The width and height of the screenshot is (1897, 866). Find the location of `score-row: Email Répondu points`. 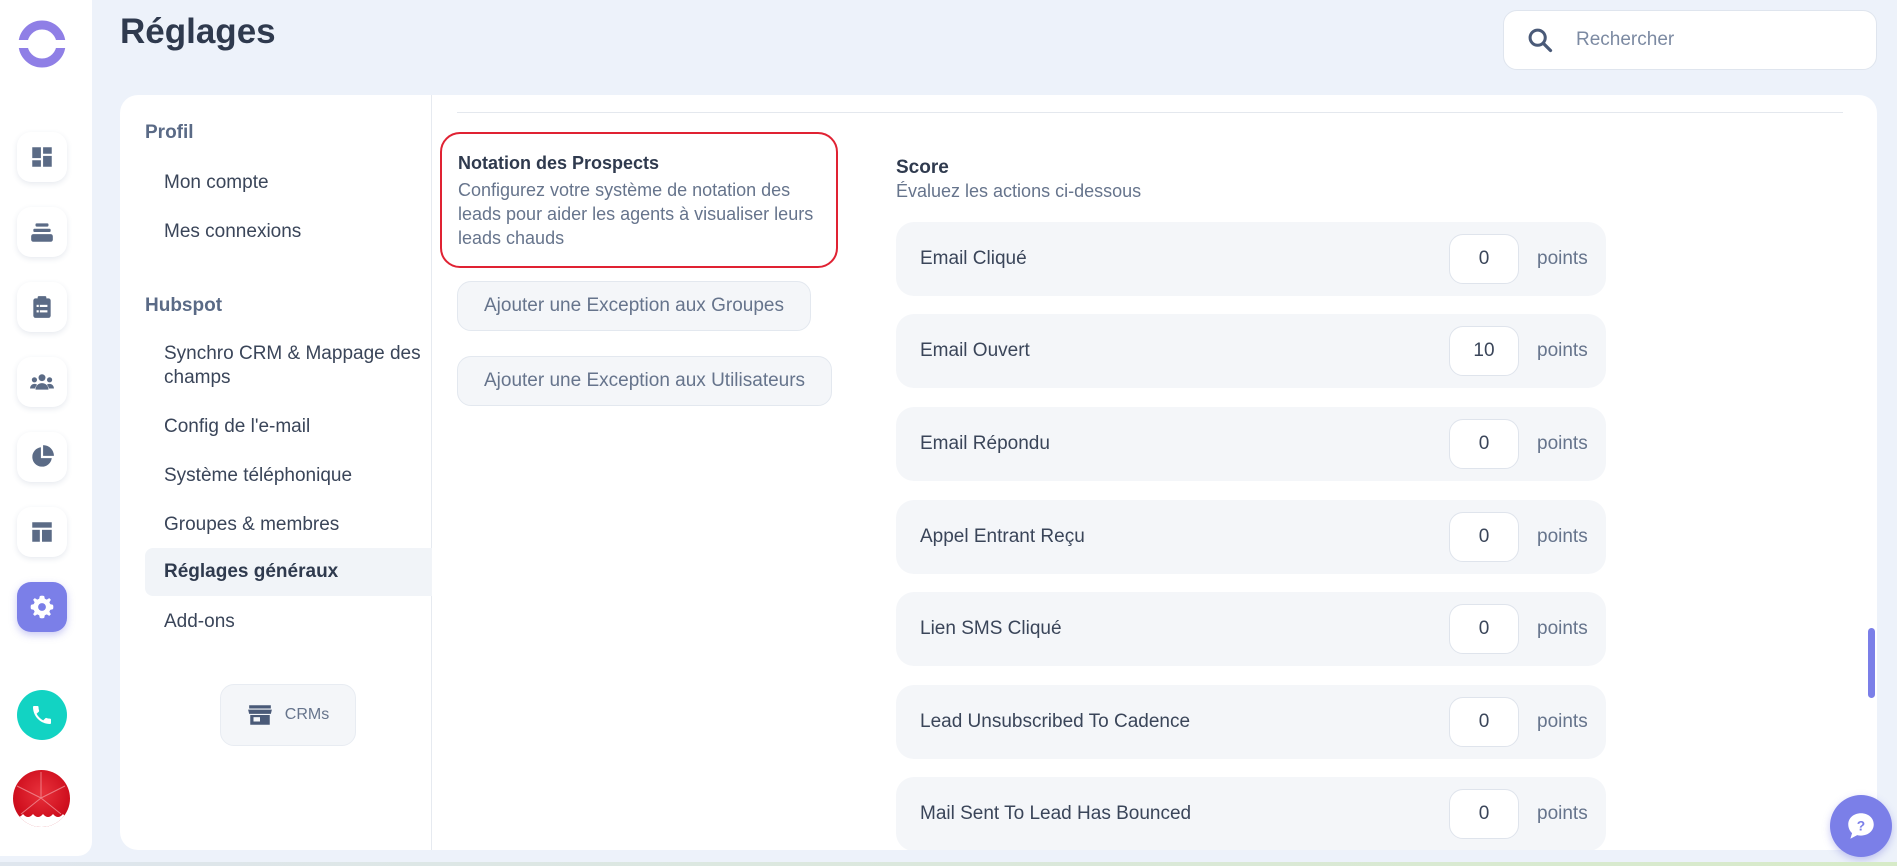

score-row: Email Répondu points is located at coordinates (1251, 444).